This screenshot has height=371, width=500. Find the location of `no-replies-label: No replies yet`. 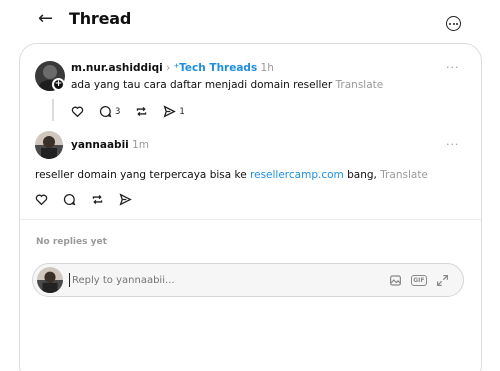

no-replies-label: No replies yet is located at coordinates (71, 242).